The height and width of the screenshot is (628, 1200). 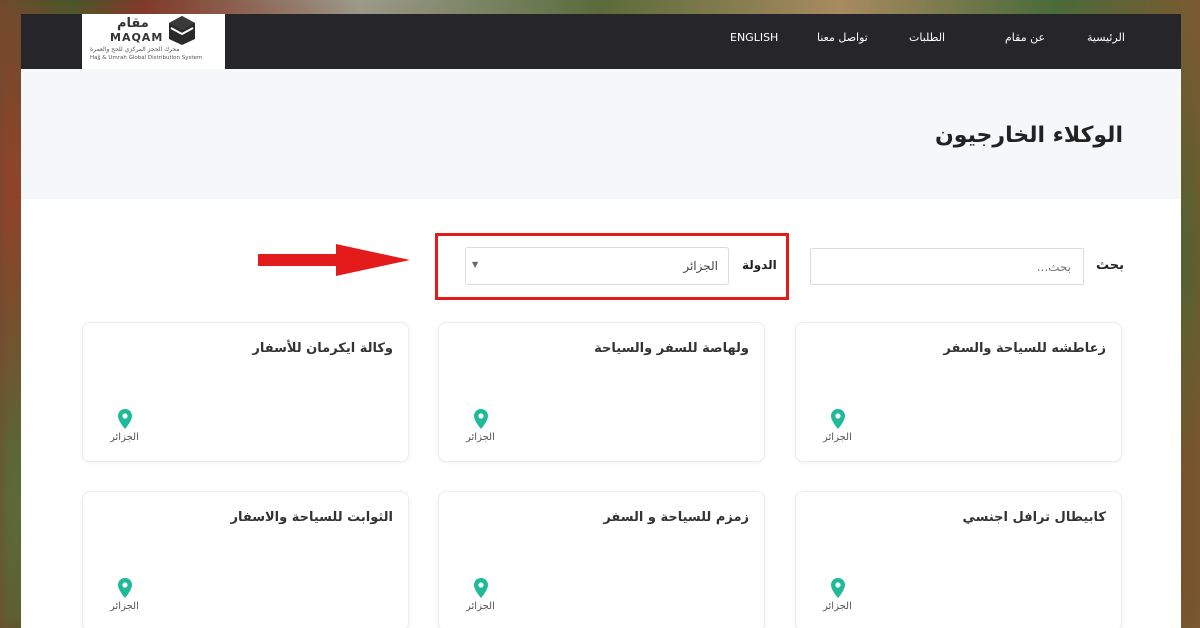 I want to click on agent-card: كابيطال ترافل اجنسي الجزائر, so click(x=958, y=559).